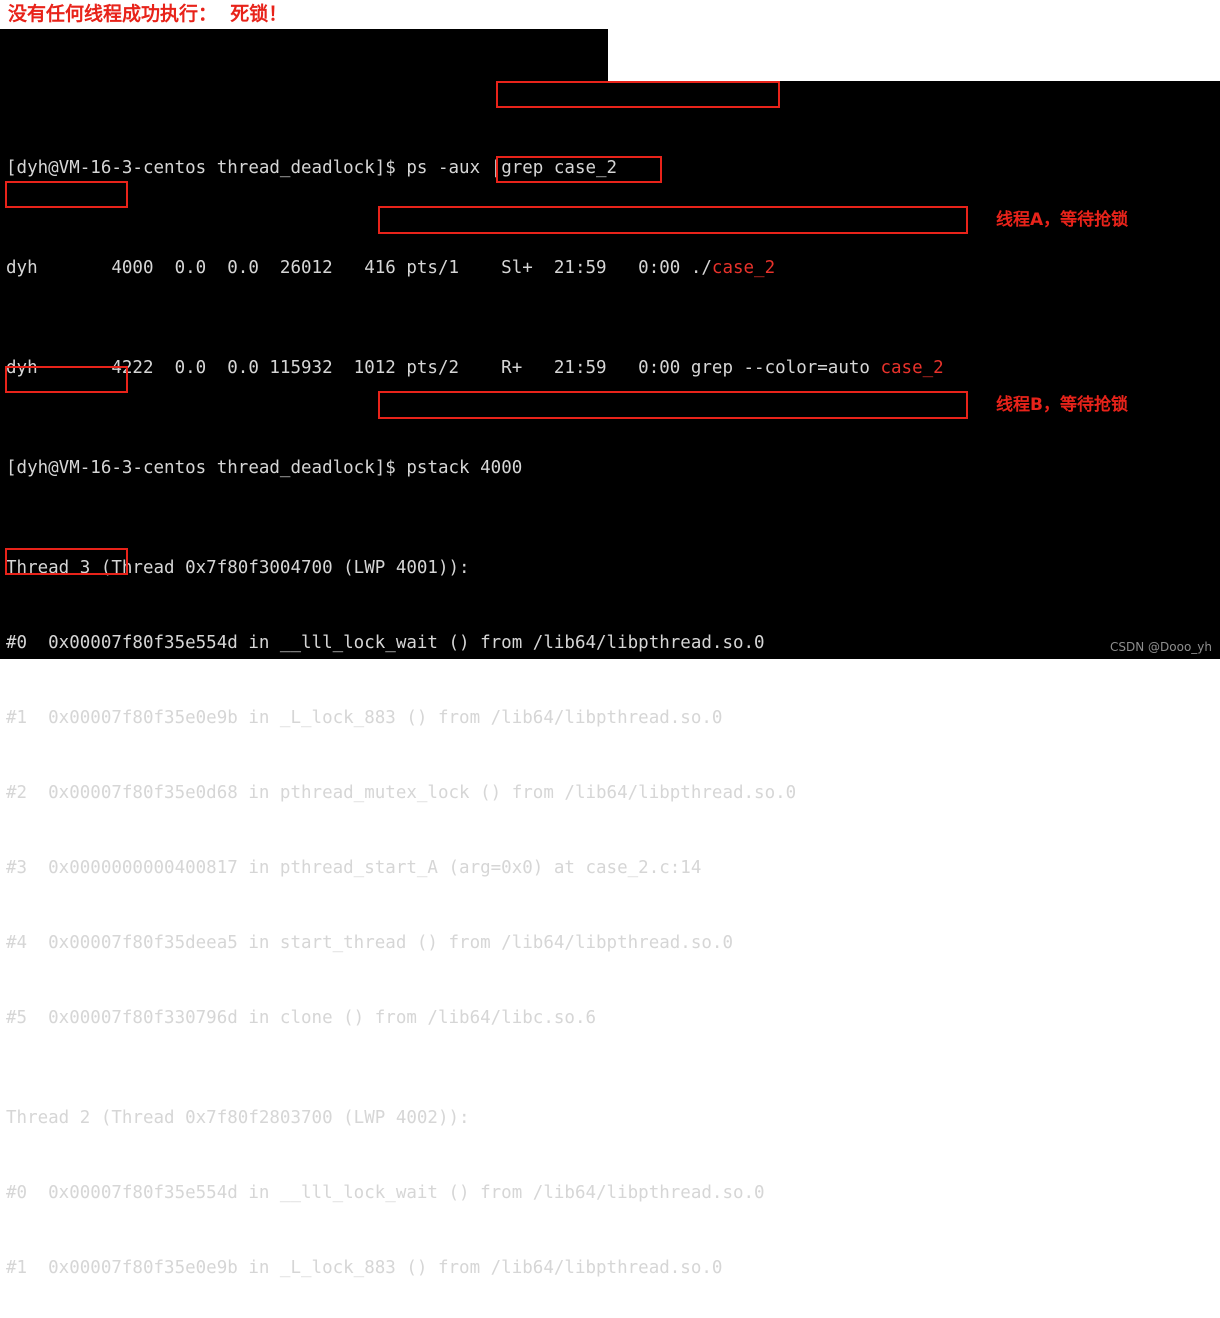 This screenshot has height=1318, width=1220. What do you see at coordinates (512, 168) in the screenshot?
I see `ps-command-text: ps -aux |grep case_2` at bounding box center [512, 168].